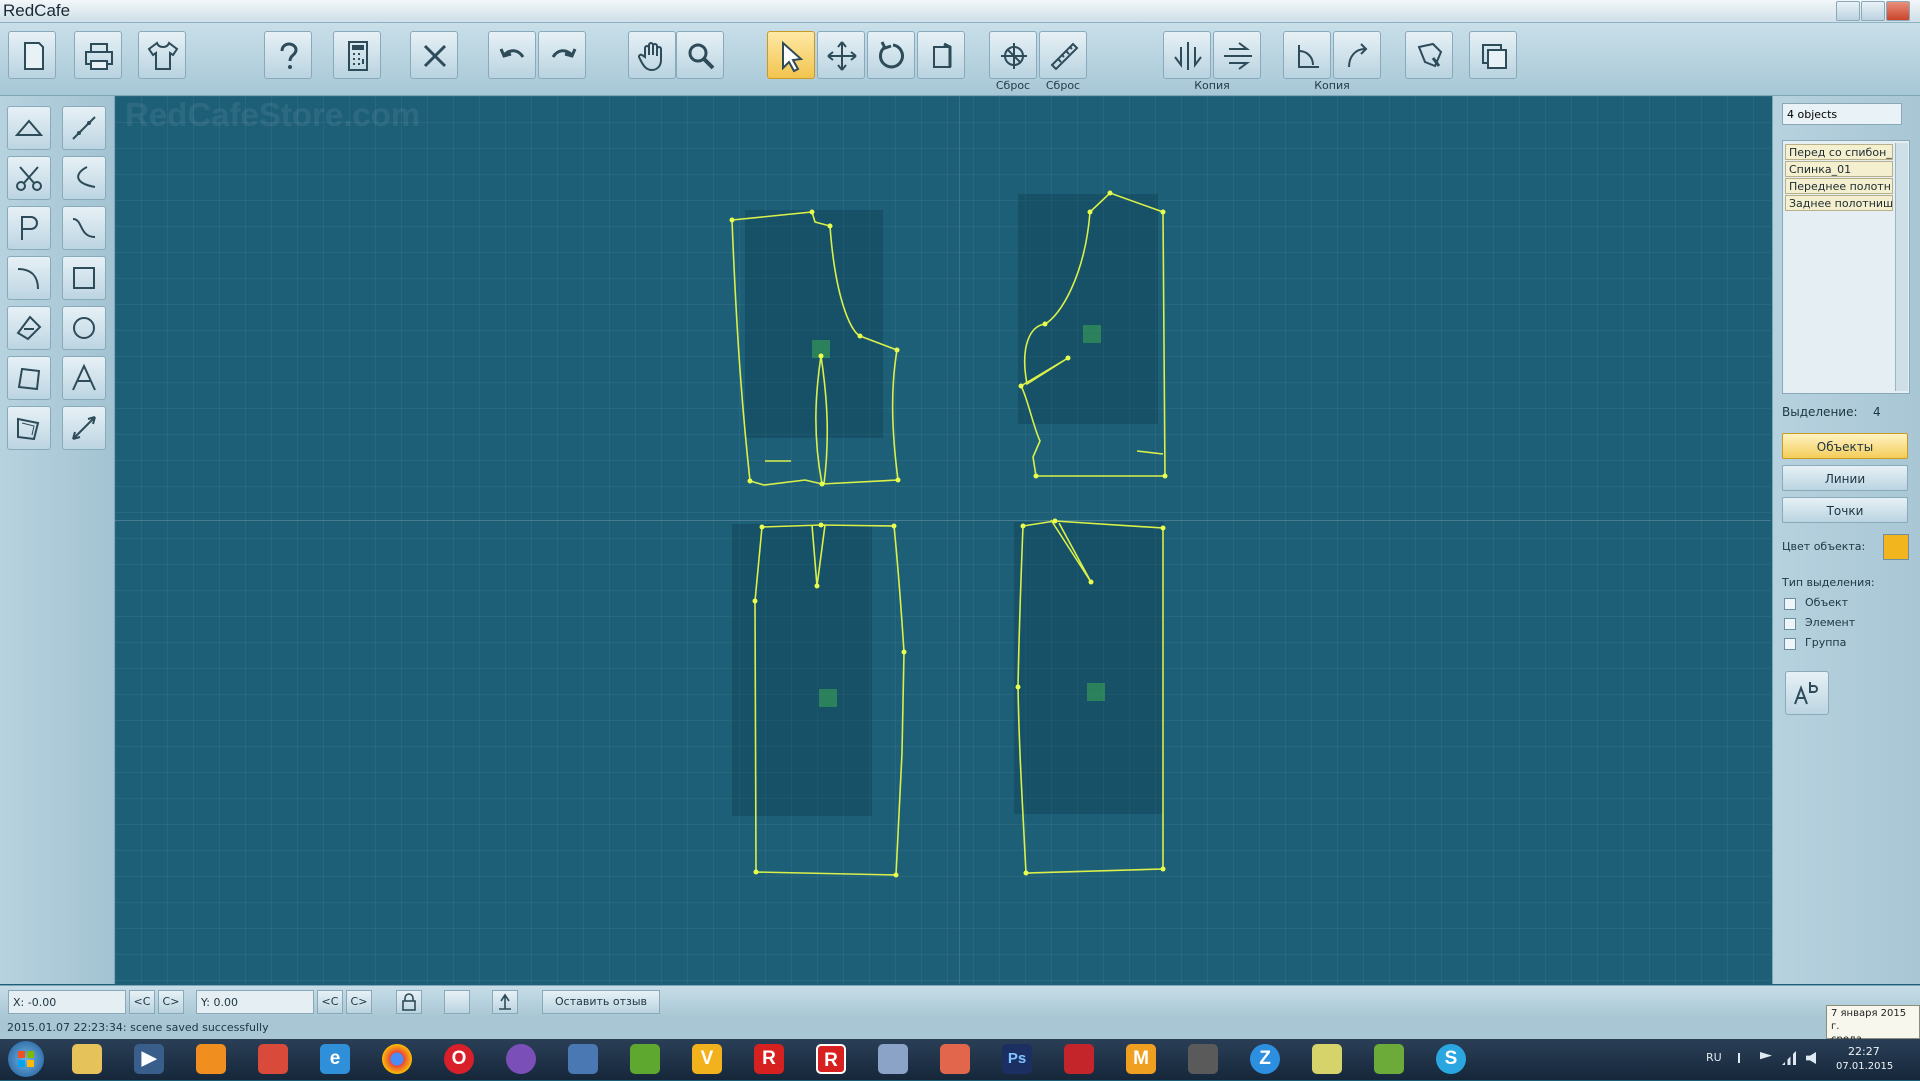  I want to click on skype-icon: S, so click(1451, 1059).